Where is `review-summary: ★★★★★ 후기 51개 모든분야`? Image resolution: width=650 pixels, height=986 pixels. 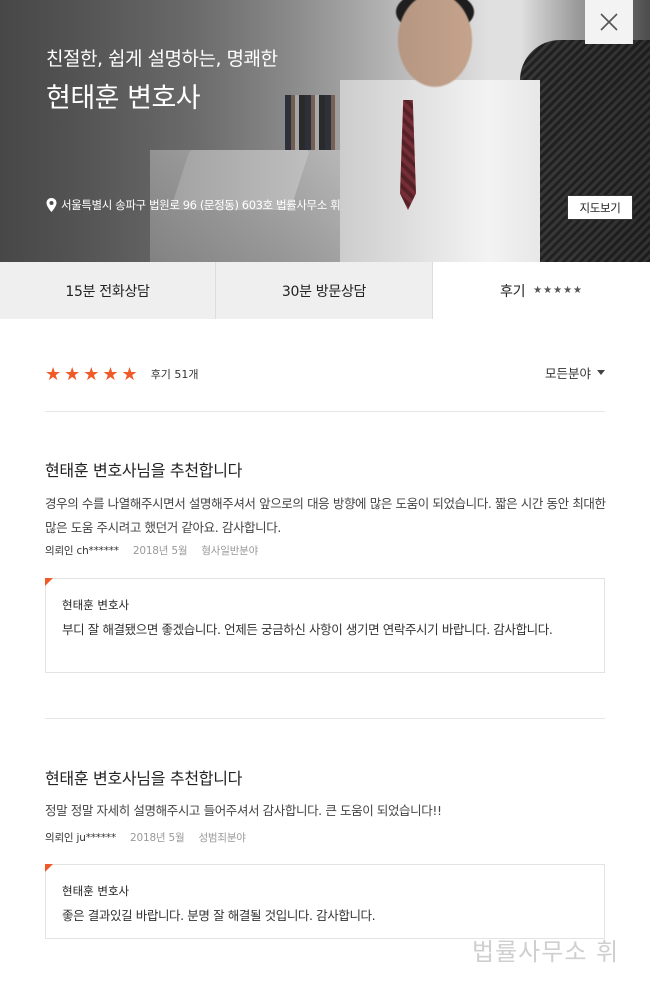
review-summary: ★★★★★ 후기 51개 모든분야 is located at coordinates (325, 374).